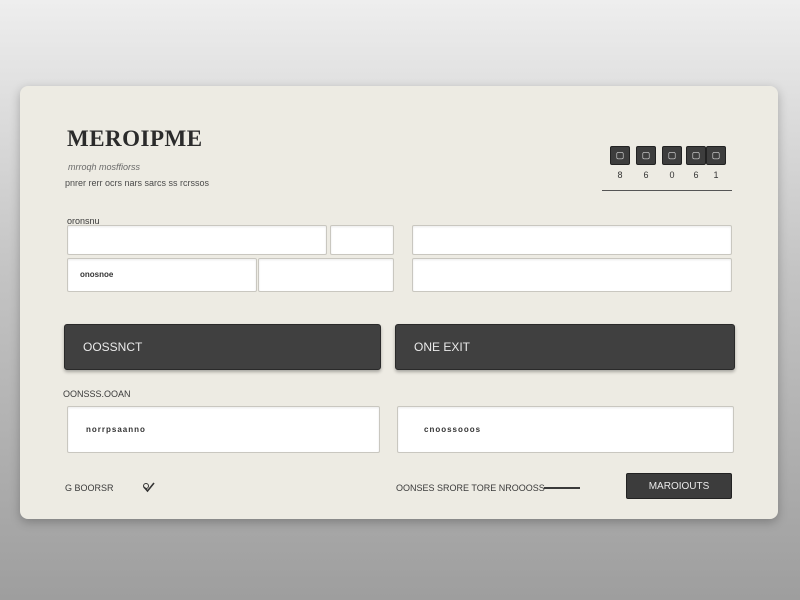 This screenshot has height=600, width=800. Describe the element at coordinates (223, 429) in the screenshot. I see `lower-left-field: norrpsaanno` at that location.